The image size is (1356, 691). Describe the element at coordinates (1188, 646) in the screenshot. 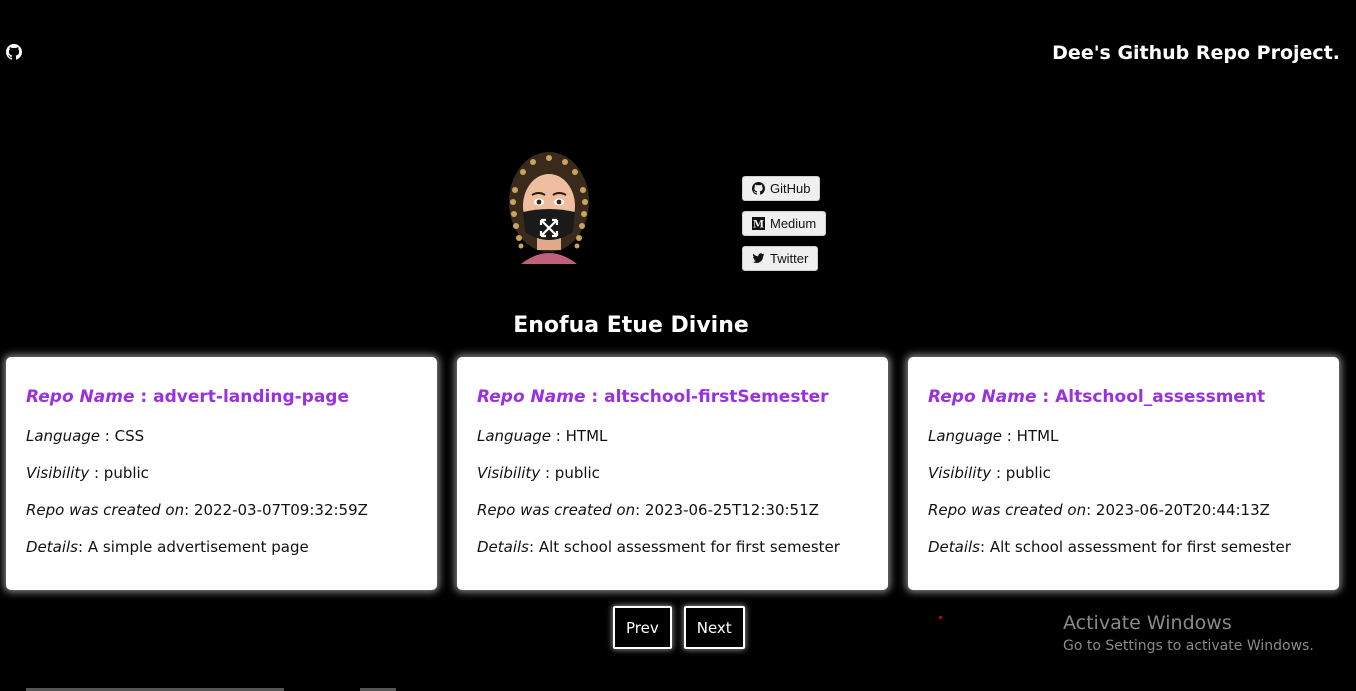

I see `watermark-subtitle: Go to Settings to activate Windows.` at that location.